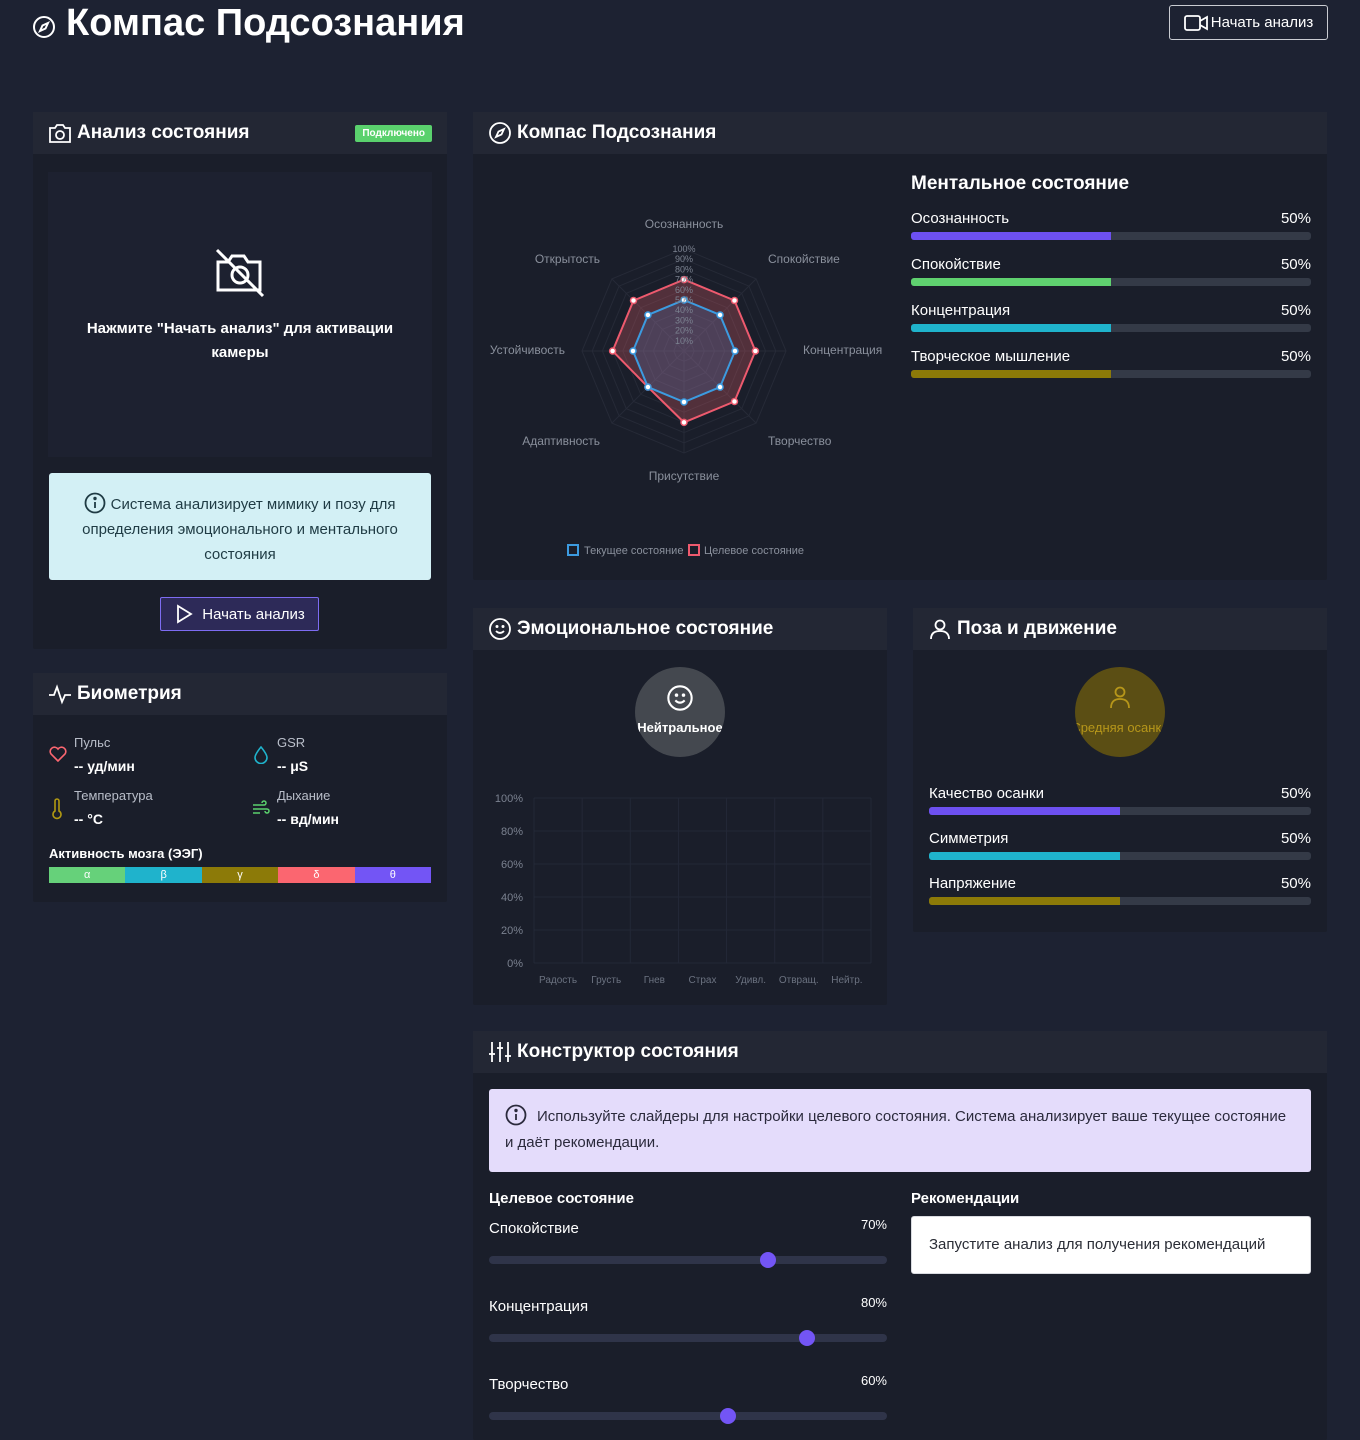 The width and height of the screenshot is (1360, 1440). What do you see at coordinates (956, 264) in the screenshot?
I see `mental-label: Спокойствие` at bounding box center [956, 264].